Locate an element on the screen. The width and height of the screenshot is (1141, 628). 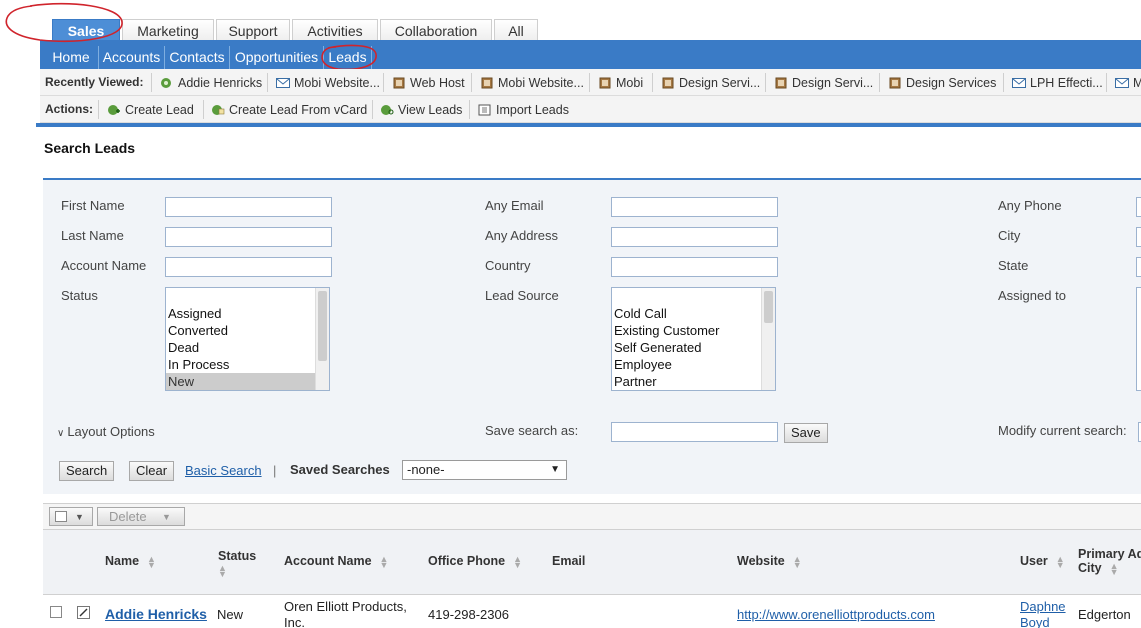
recent-item: Web Host is located at coordinates (428, 83).